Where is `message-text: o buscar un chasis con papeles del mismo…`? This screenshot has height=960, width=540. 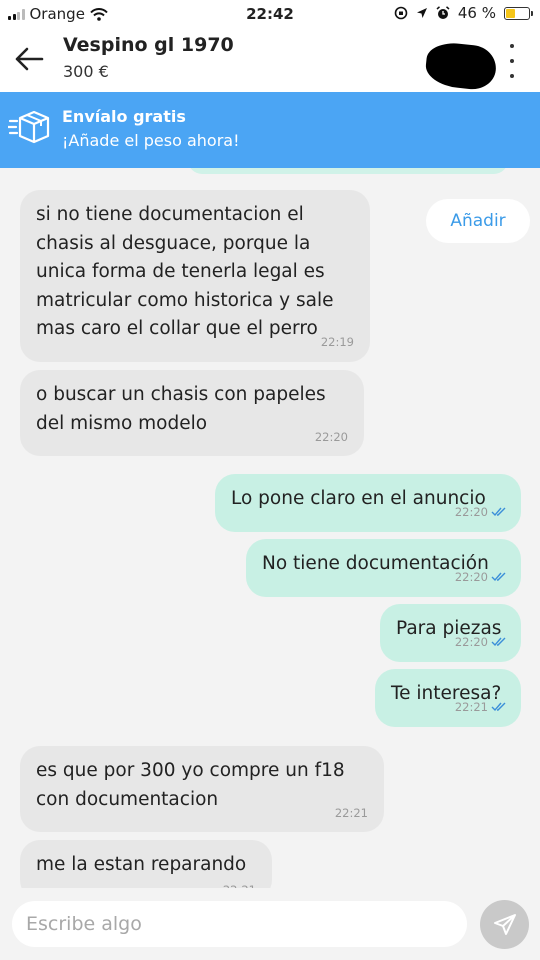 message-text: o buscar un chasis con papeles del mismo… is located at coordinates (181, 409).